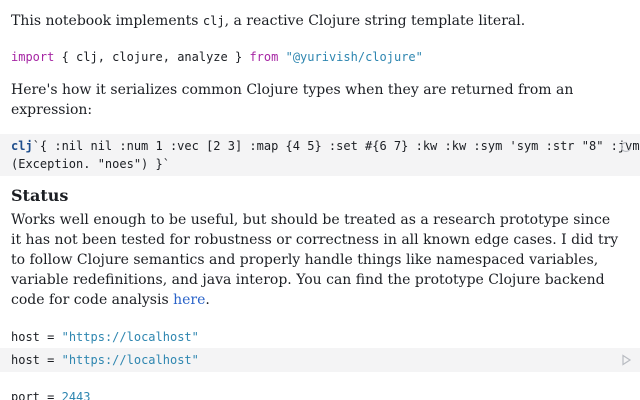 The width and height of the screenshot is (640, 400). Describe the element at coordinates (264, 57) in the screenshot. I see `from-keyword: from` at that location.